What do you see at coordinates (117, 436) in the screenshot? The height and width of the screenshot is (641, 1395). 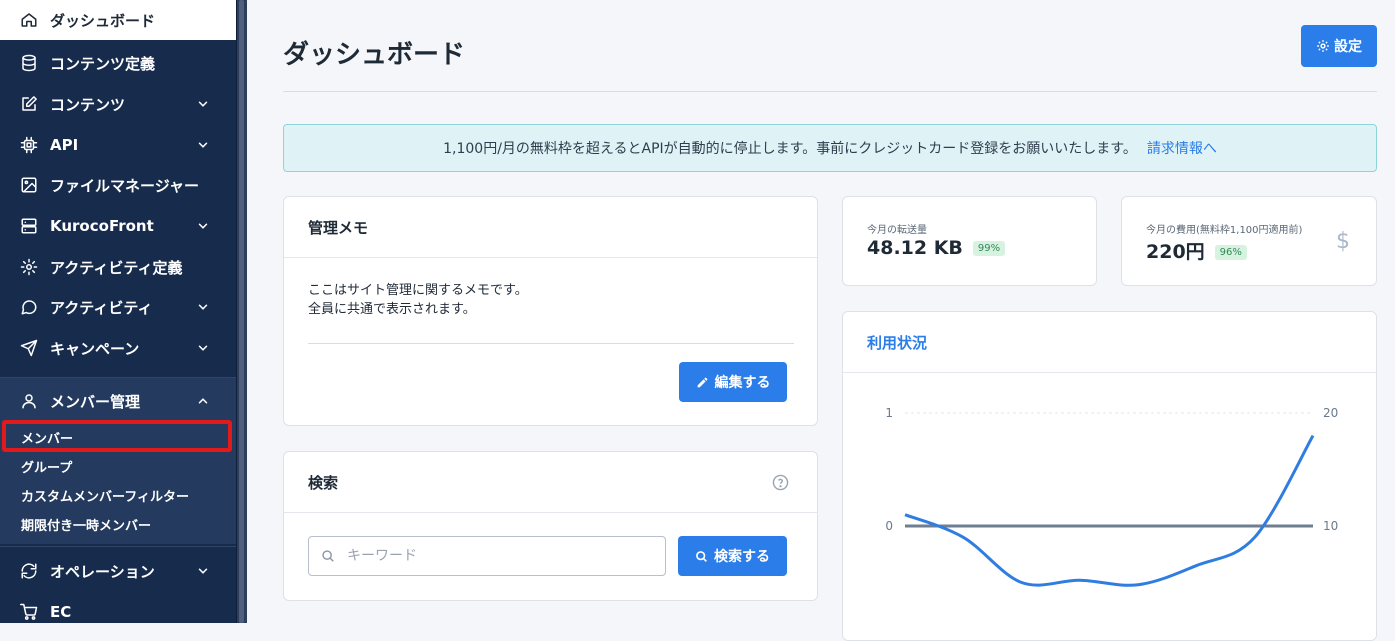 I see `selection-highlight` at bounding box center [117, 436].